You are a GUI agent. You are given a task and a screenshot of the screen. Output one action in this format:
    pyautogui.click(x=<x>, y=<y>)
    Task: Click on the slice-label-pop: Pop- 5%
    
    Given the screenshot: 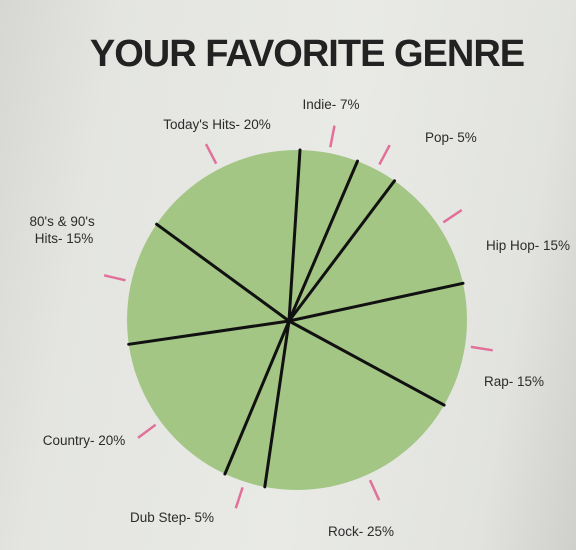 What is the action you would take?
    pyautogui.click(x=451, y=137)
    